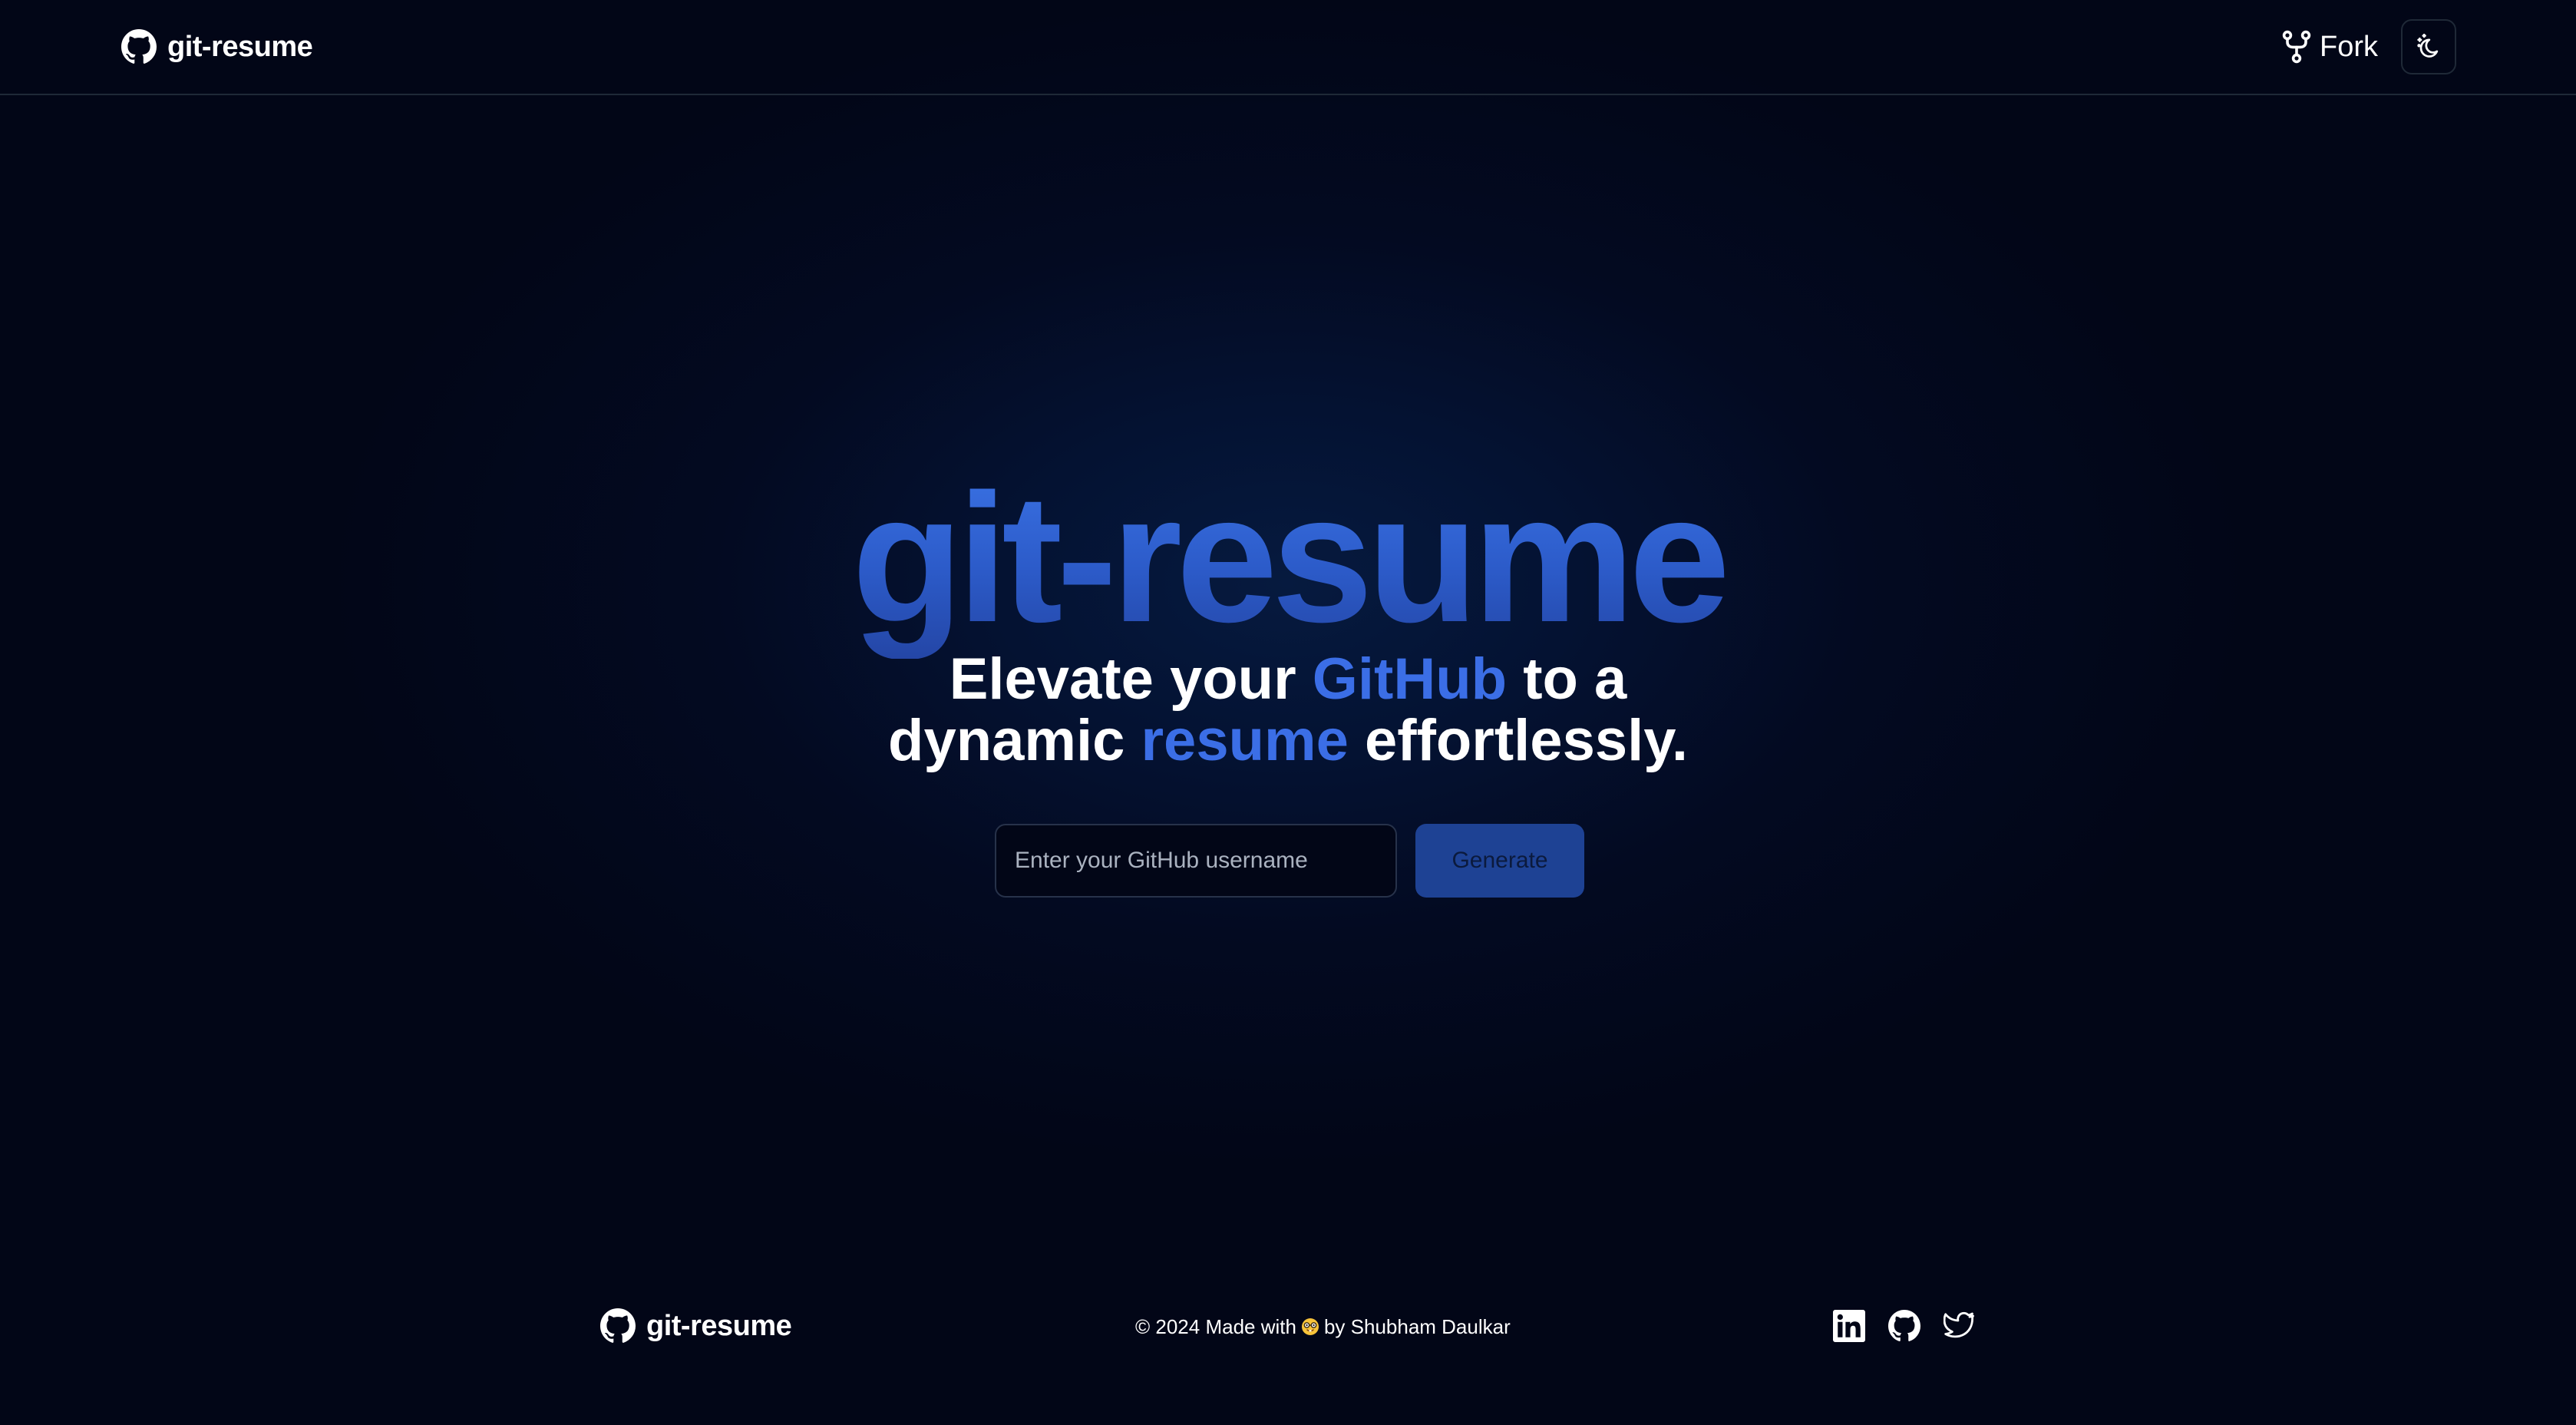 Image resolution: width=2576 pixels, height=1425 pixels. I want to click on github-link, so click(1904, 1326).